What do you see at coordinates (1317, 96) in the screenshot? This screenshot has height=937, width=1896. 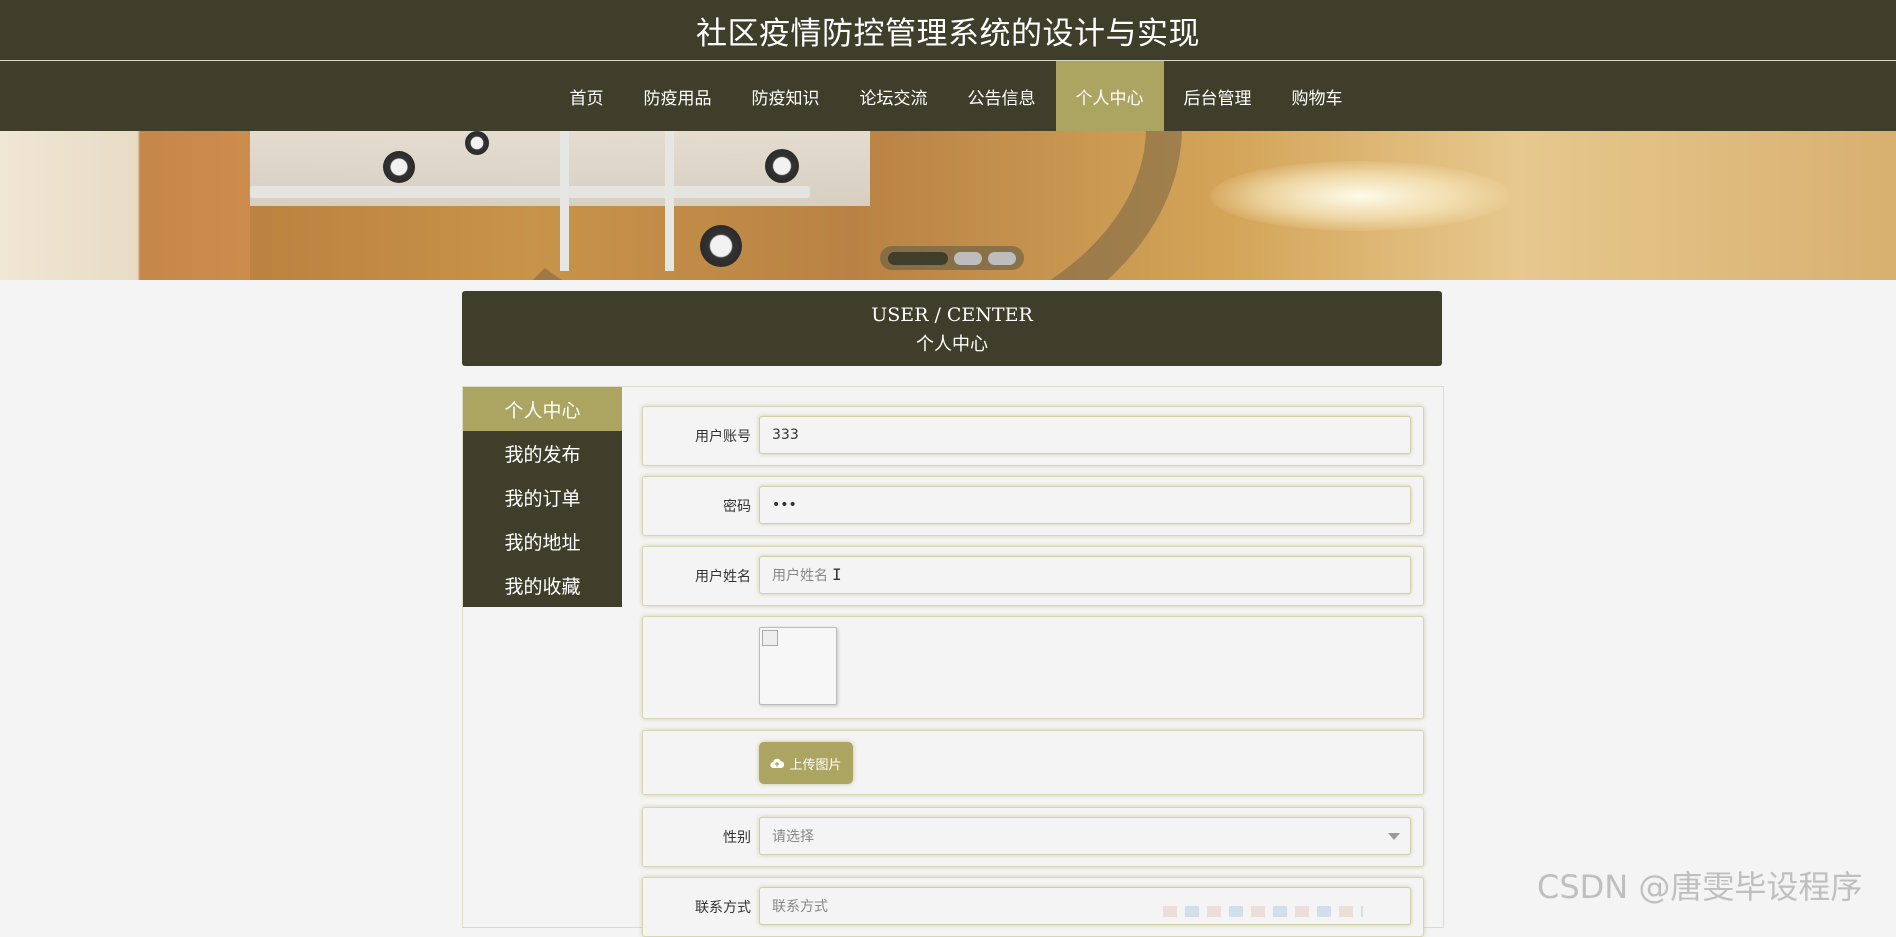 I see `nav-item-cart: 购物车` at bounding box center [1317, 96].